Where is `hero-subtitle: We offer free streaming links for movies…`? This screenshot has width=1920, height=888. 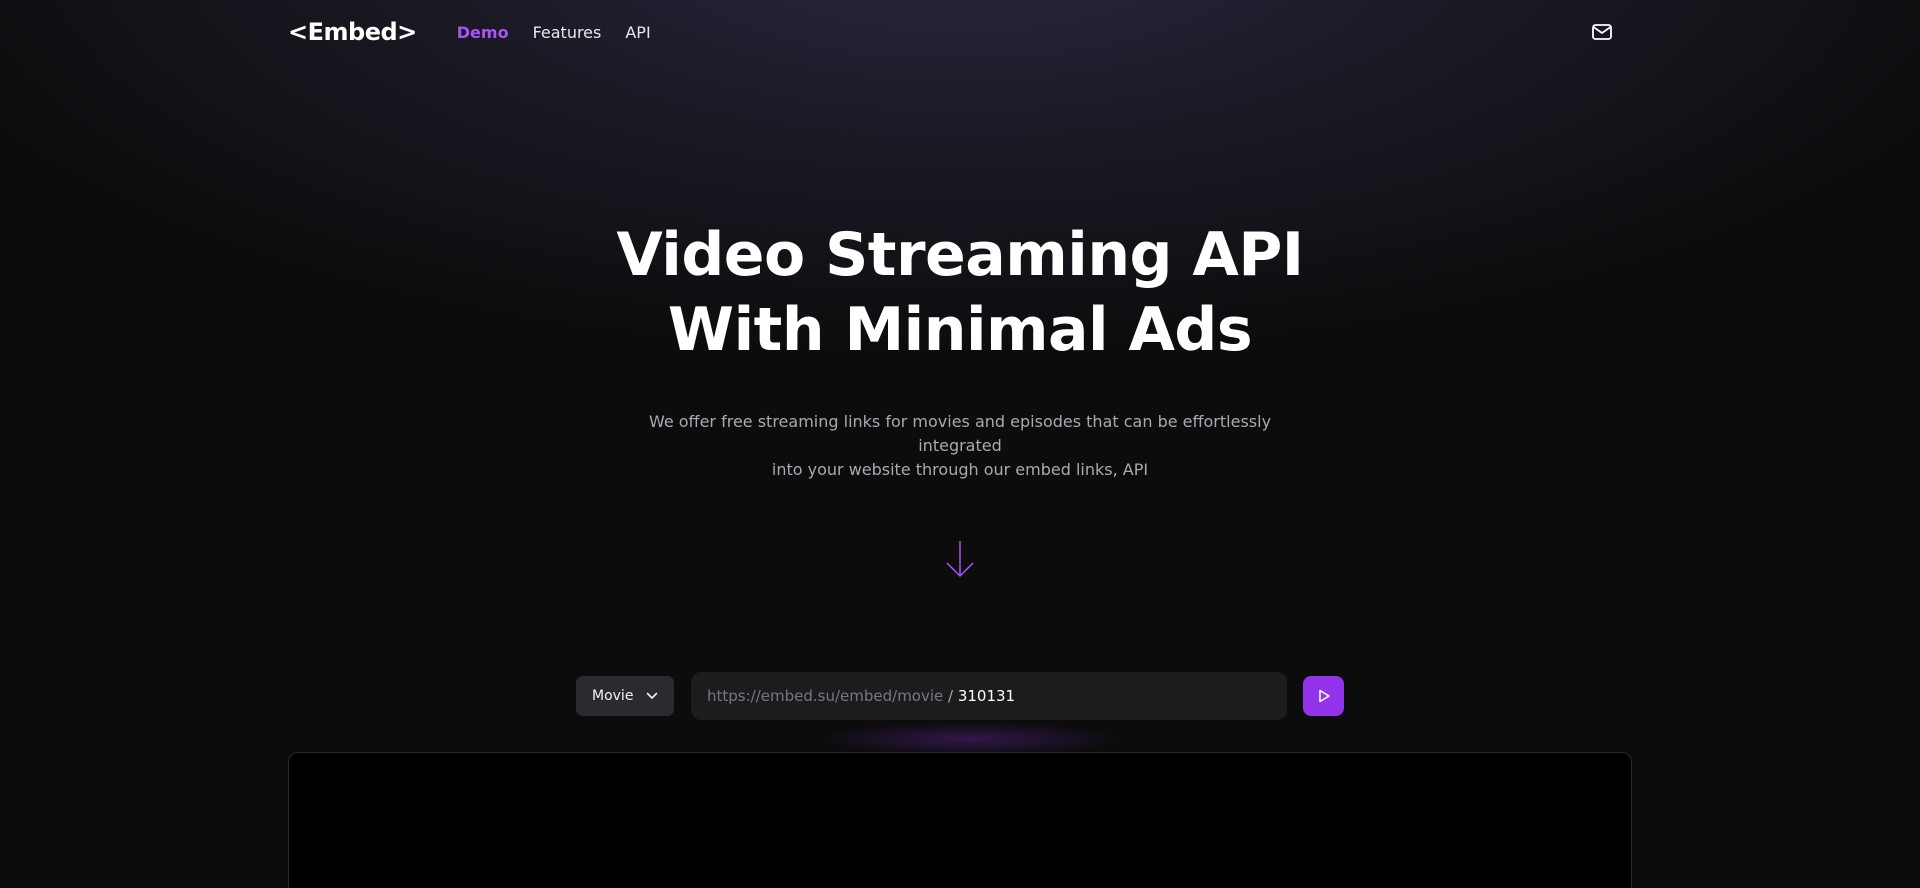 hero-subtitle: We offer free streaming links for movies… is located at coordinates (960, 446).